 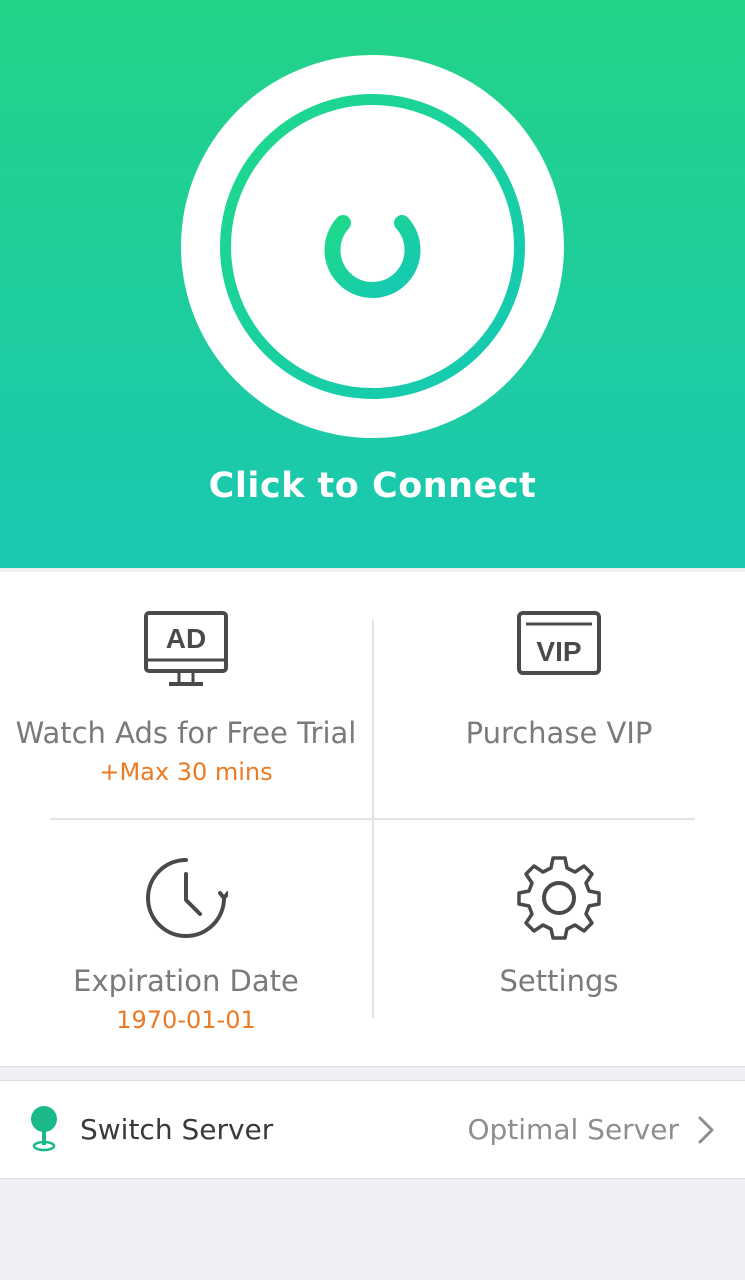 What do you see at coordinates (559, 695) in the screenshot?
I see `purchase-vip-cell: VIP Purchase VIP` at bounding box center [559, 695].